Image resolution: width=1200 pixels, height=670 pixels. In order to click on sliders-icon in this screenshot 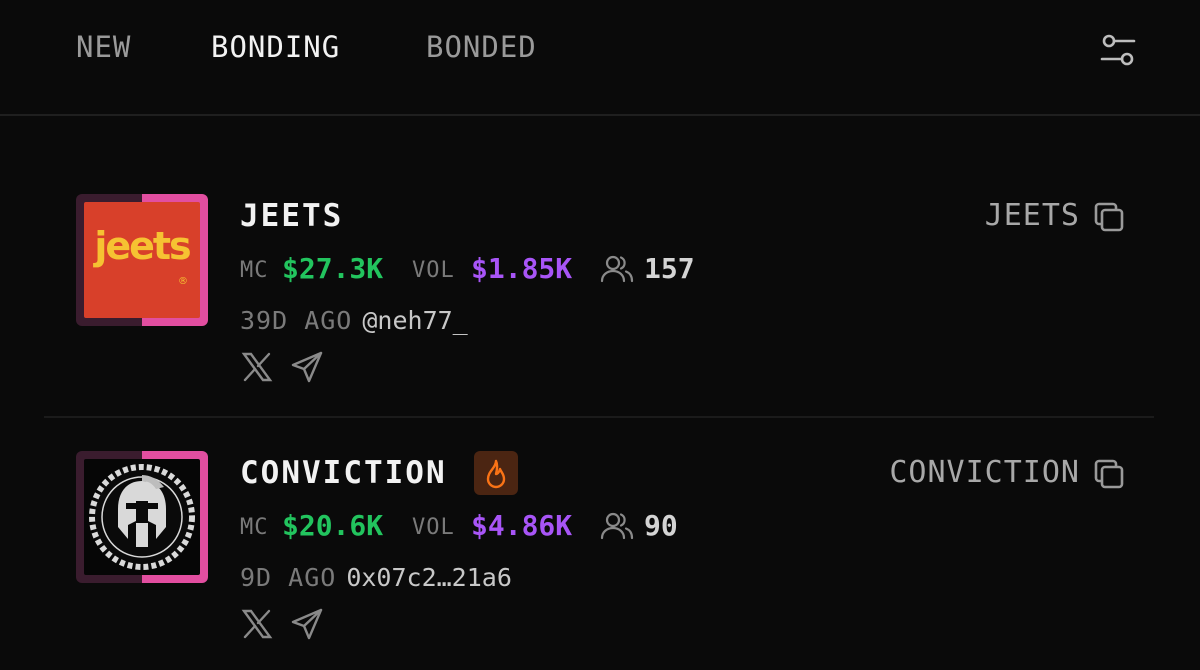, I will do `click(1118, 50)`.